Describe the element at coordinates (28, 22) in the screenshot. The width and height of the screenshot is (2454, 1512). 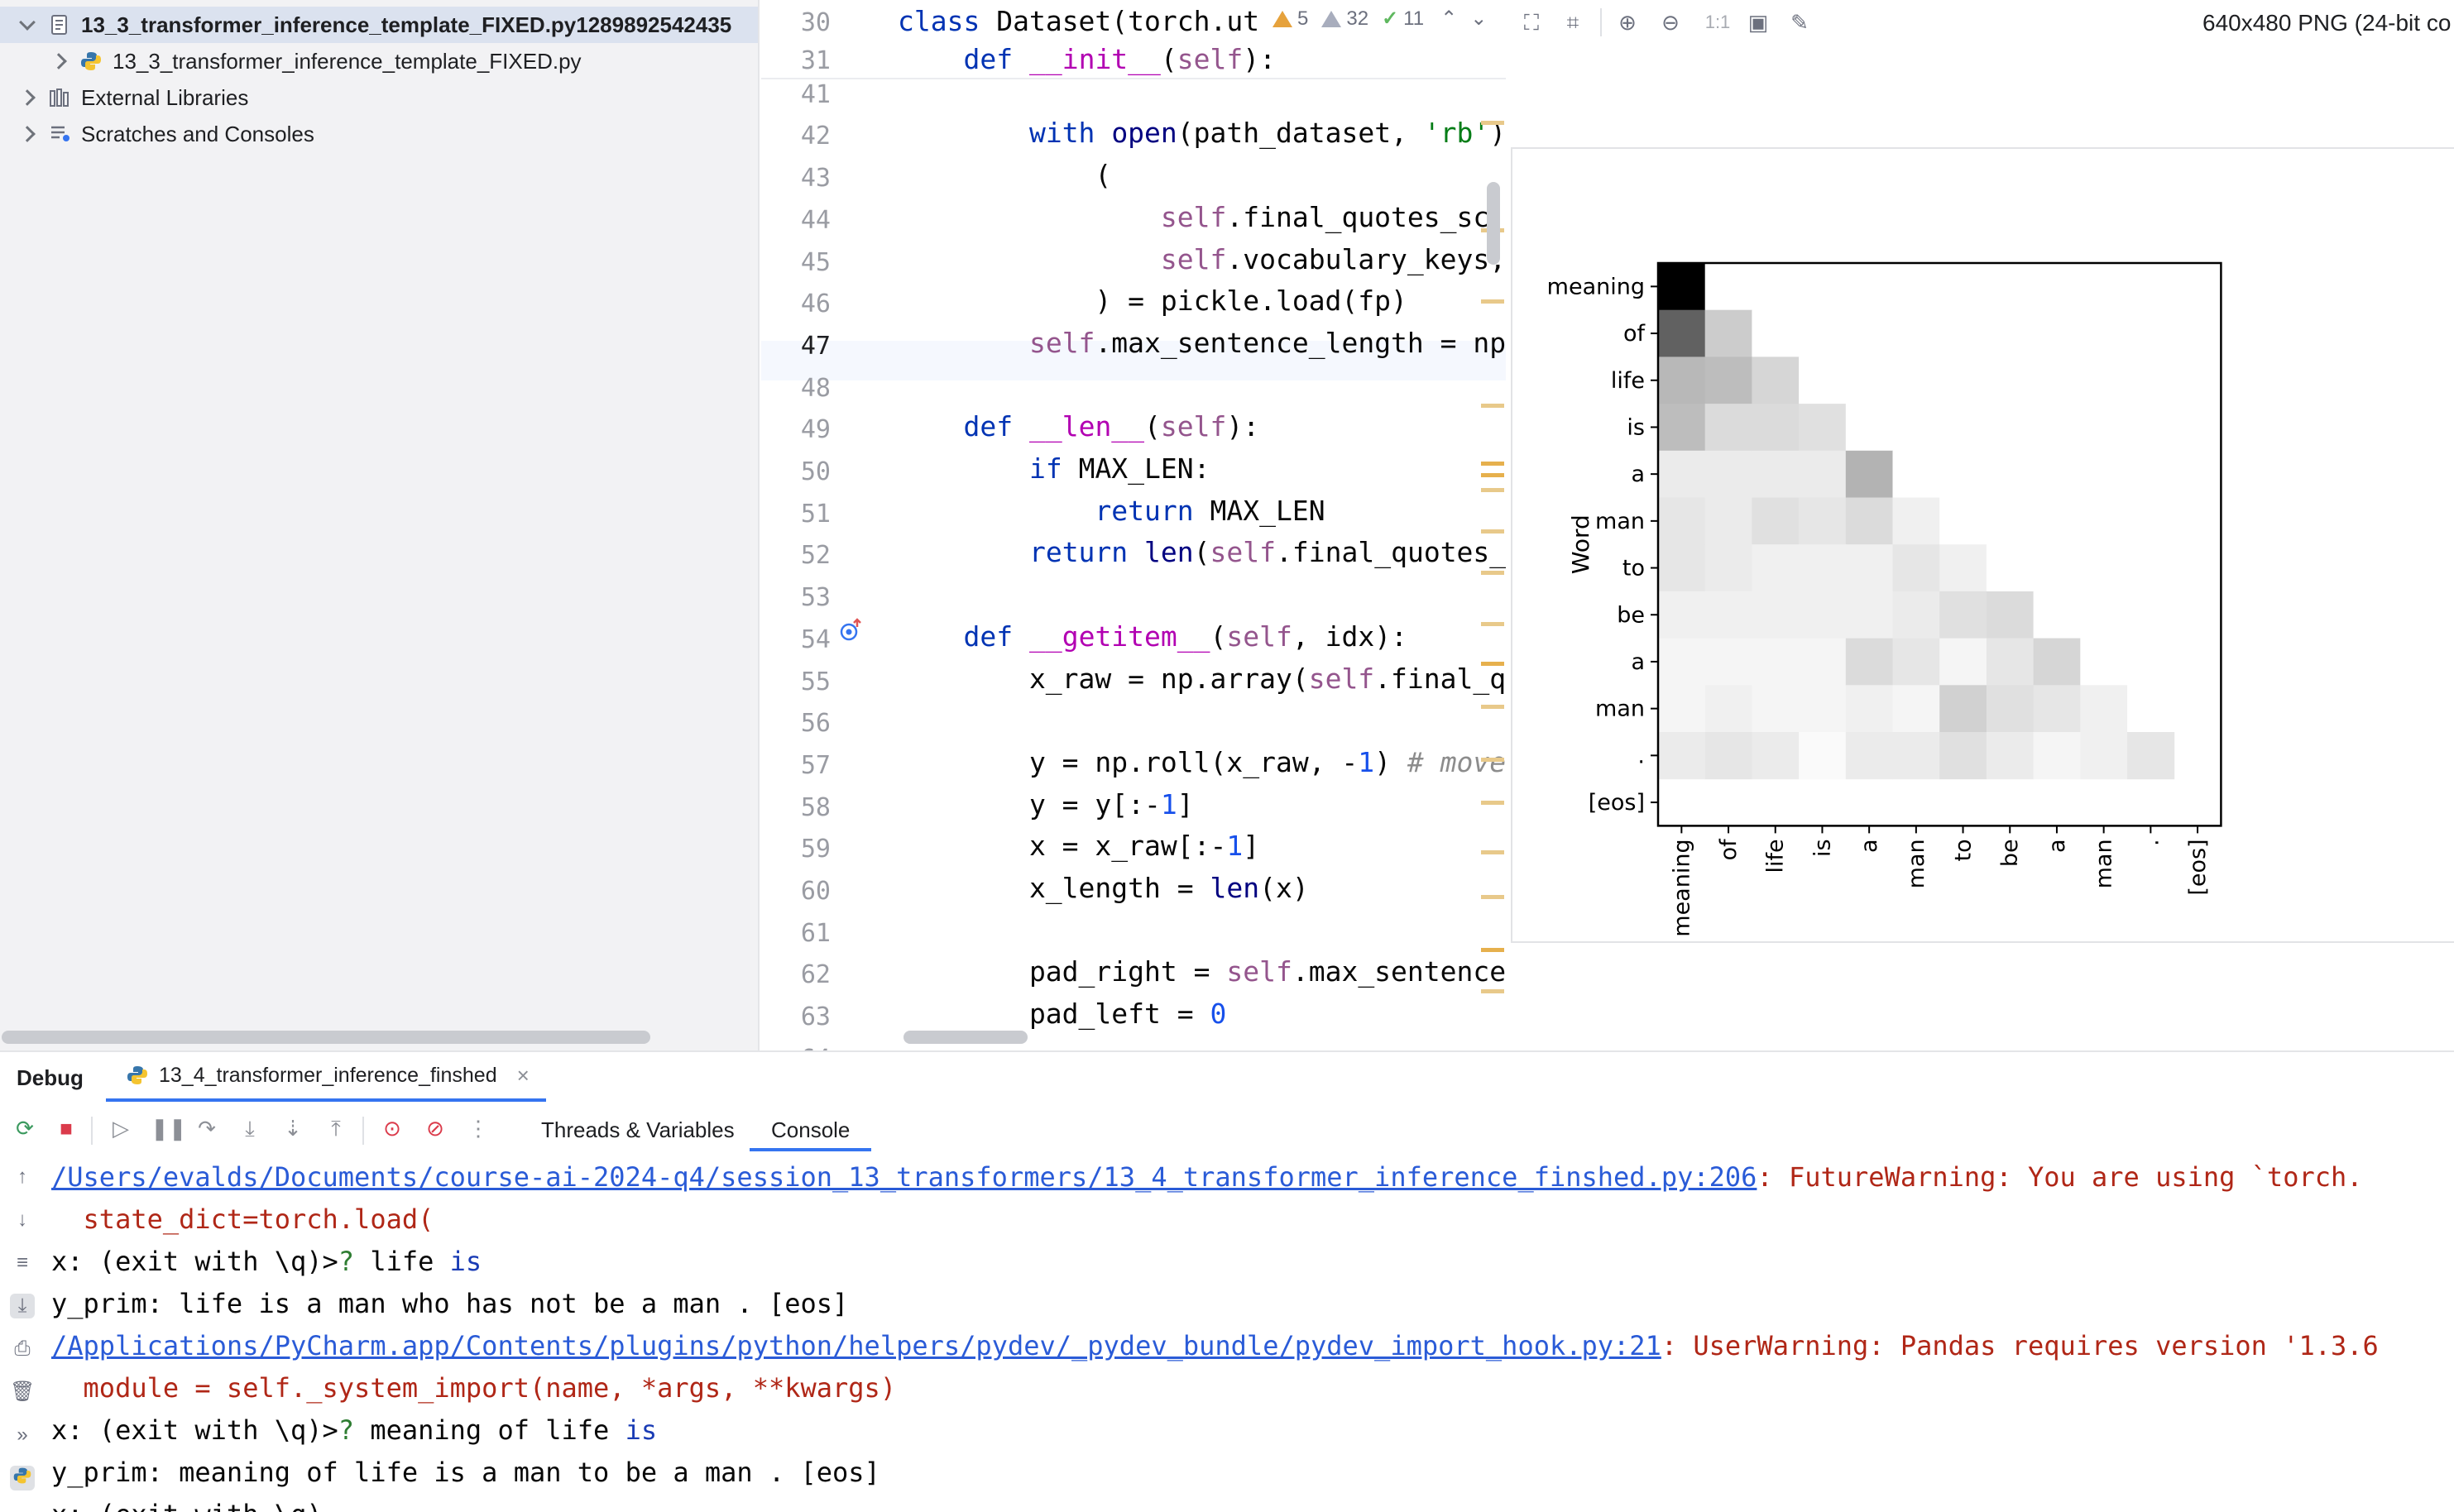
I see `chevron-down-icon` at that location.